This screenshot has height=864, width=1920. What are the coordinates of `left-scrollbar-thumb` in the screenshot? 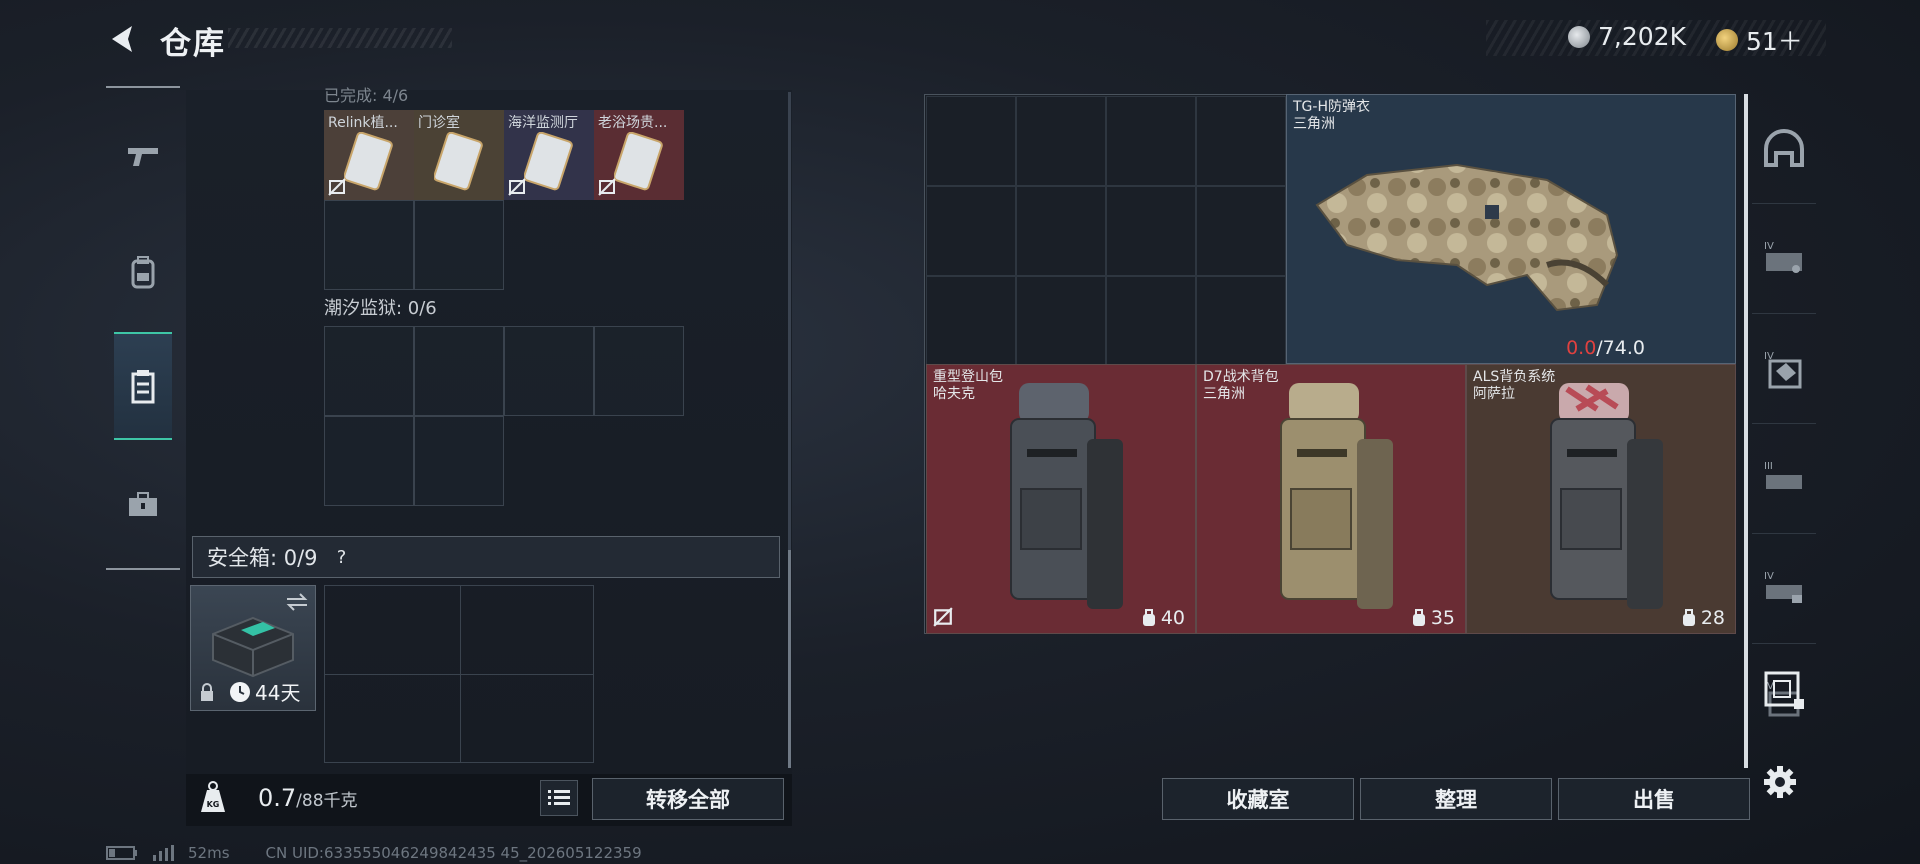 It's located at (789, 659).